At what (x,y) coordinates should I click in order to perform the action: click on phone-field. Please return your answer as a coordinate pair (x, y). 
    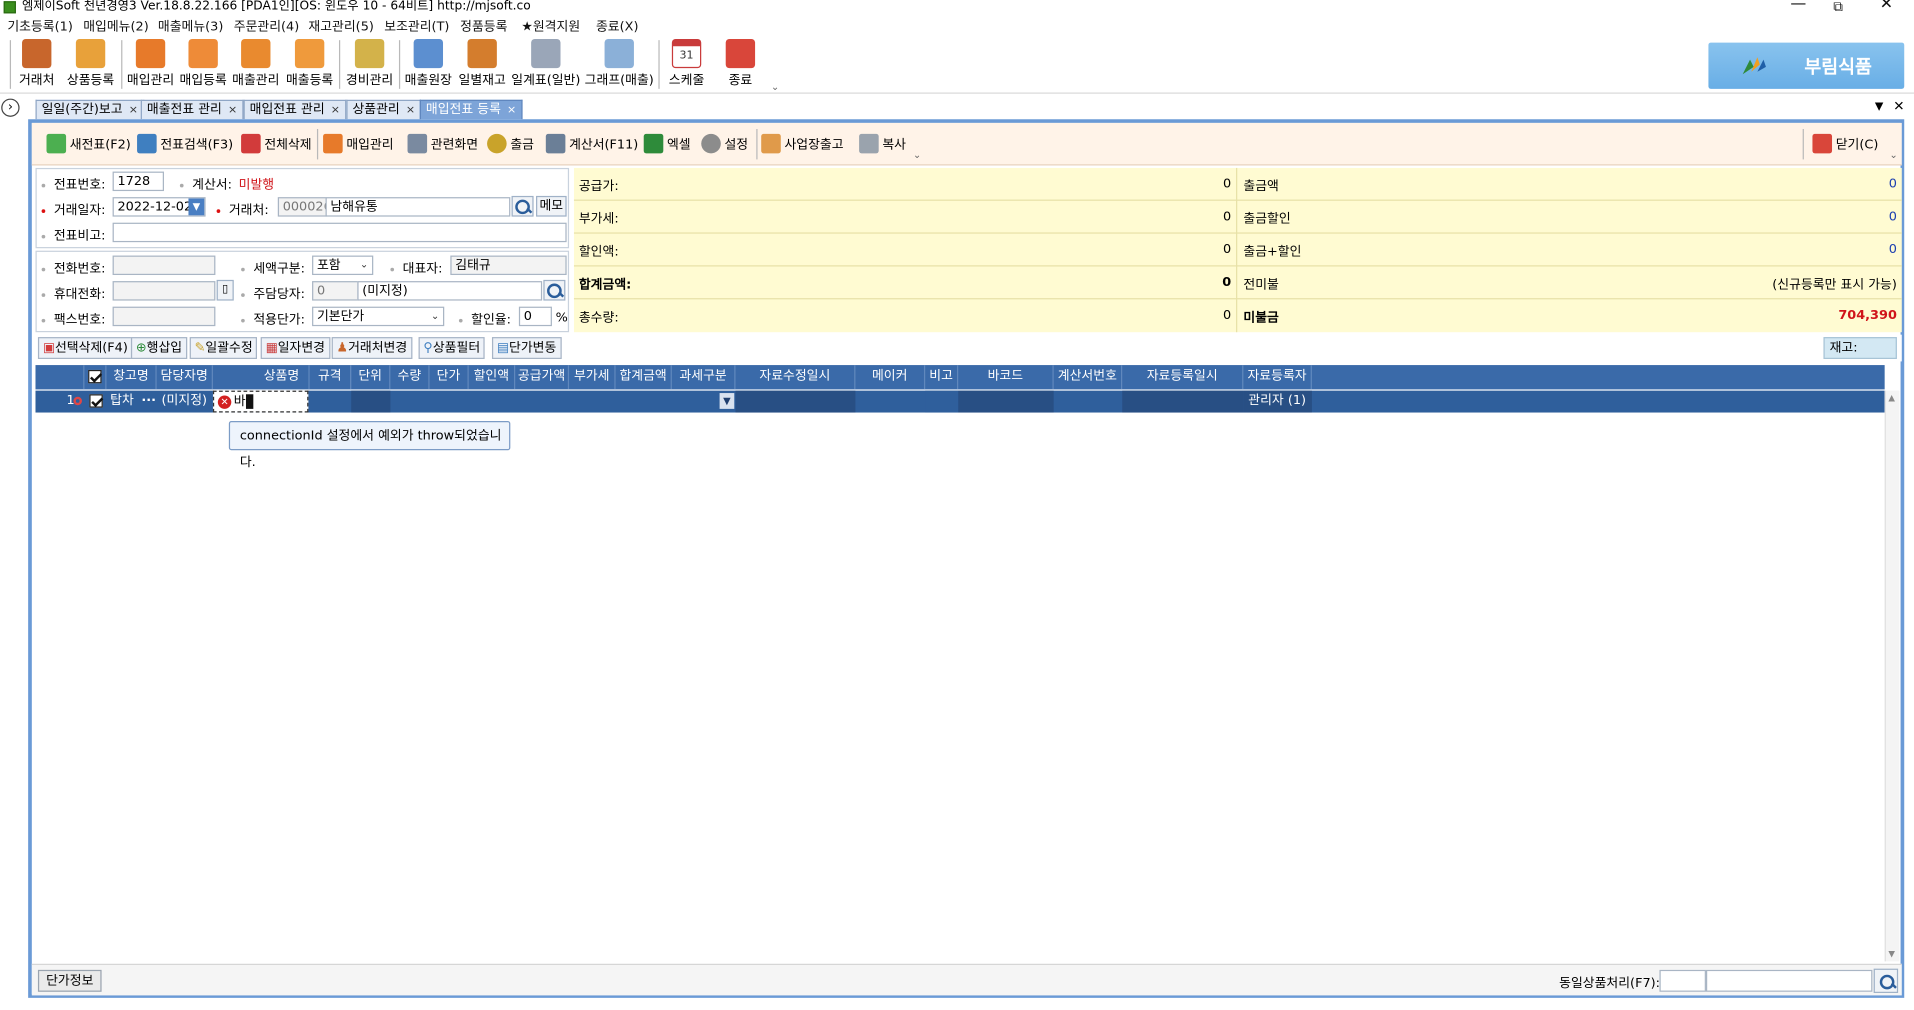
    Looking at the image, I should click on (164, 265).